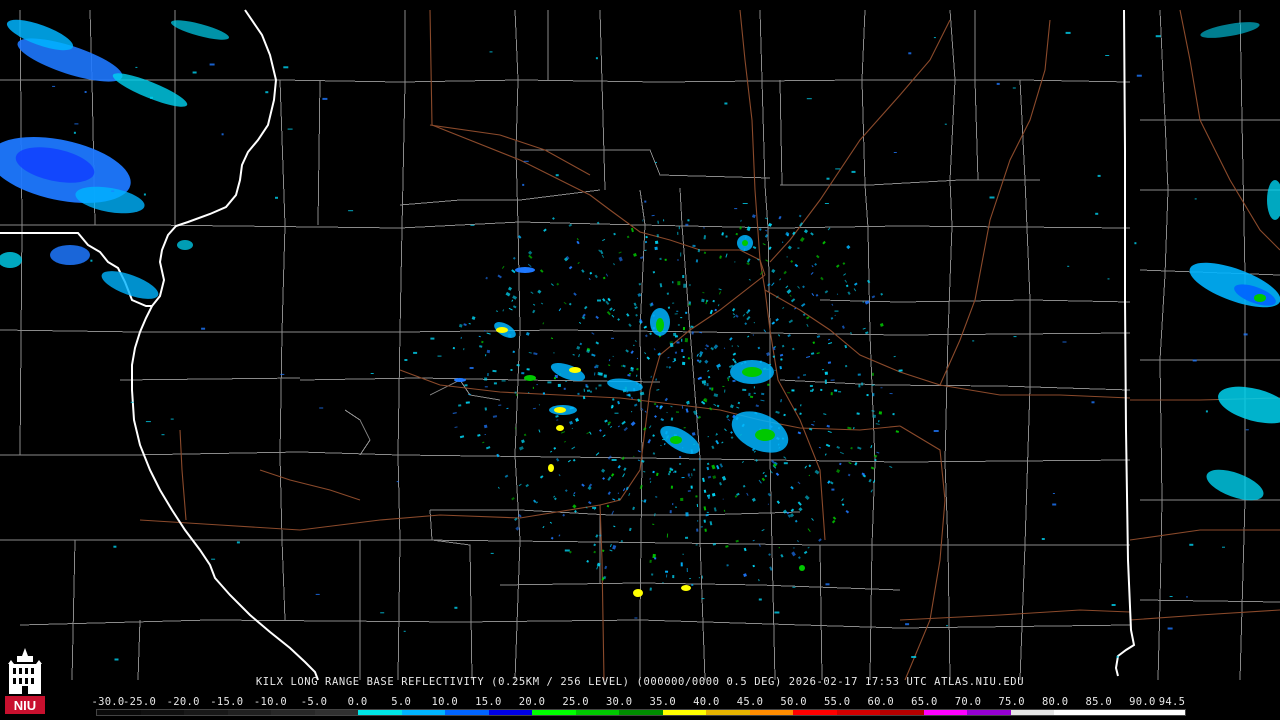  Describe the element at coordinates (314, 702) in the screenshot. I see `colorbar-tick-label: -5.0` at that location.